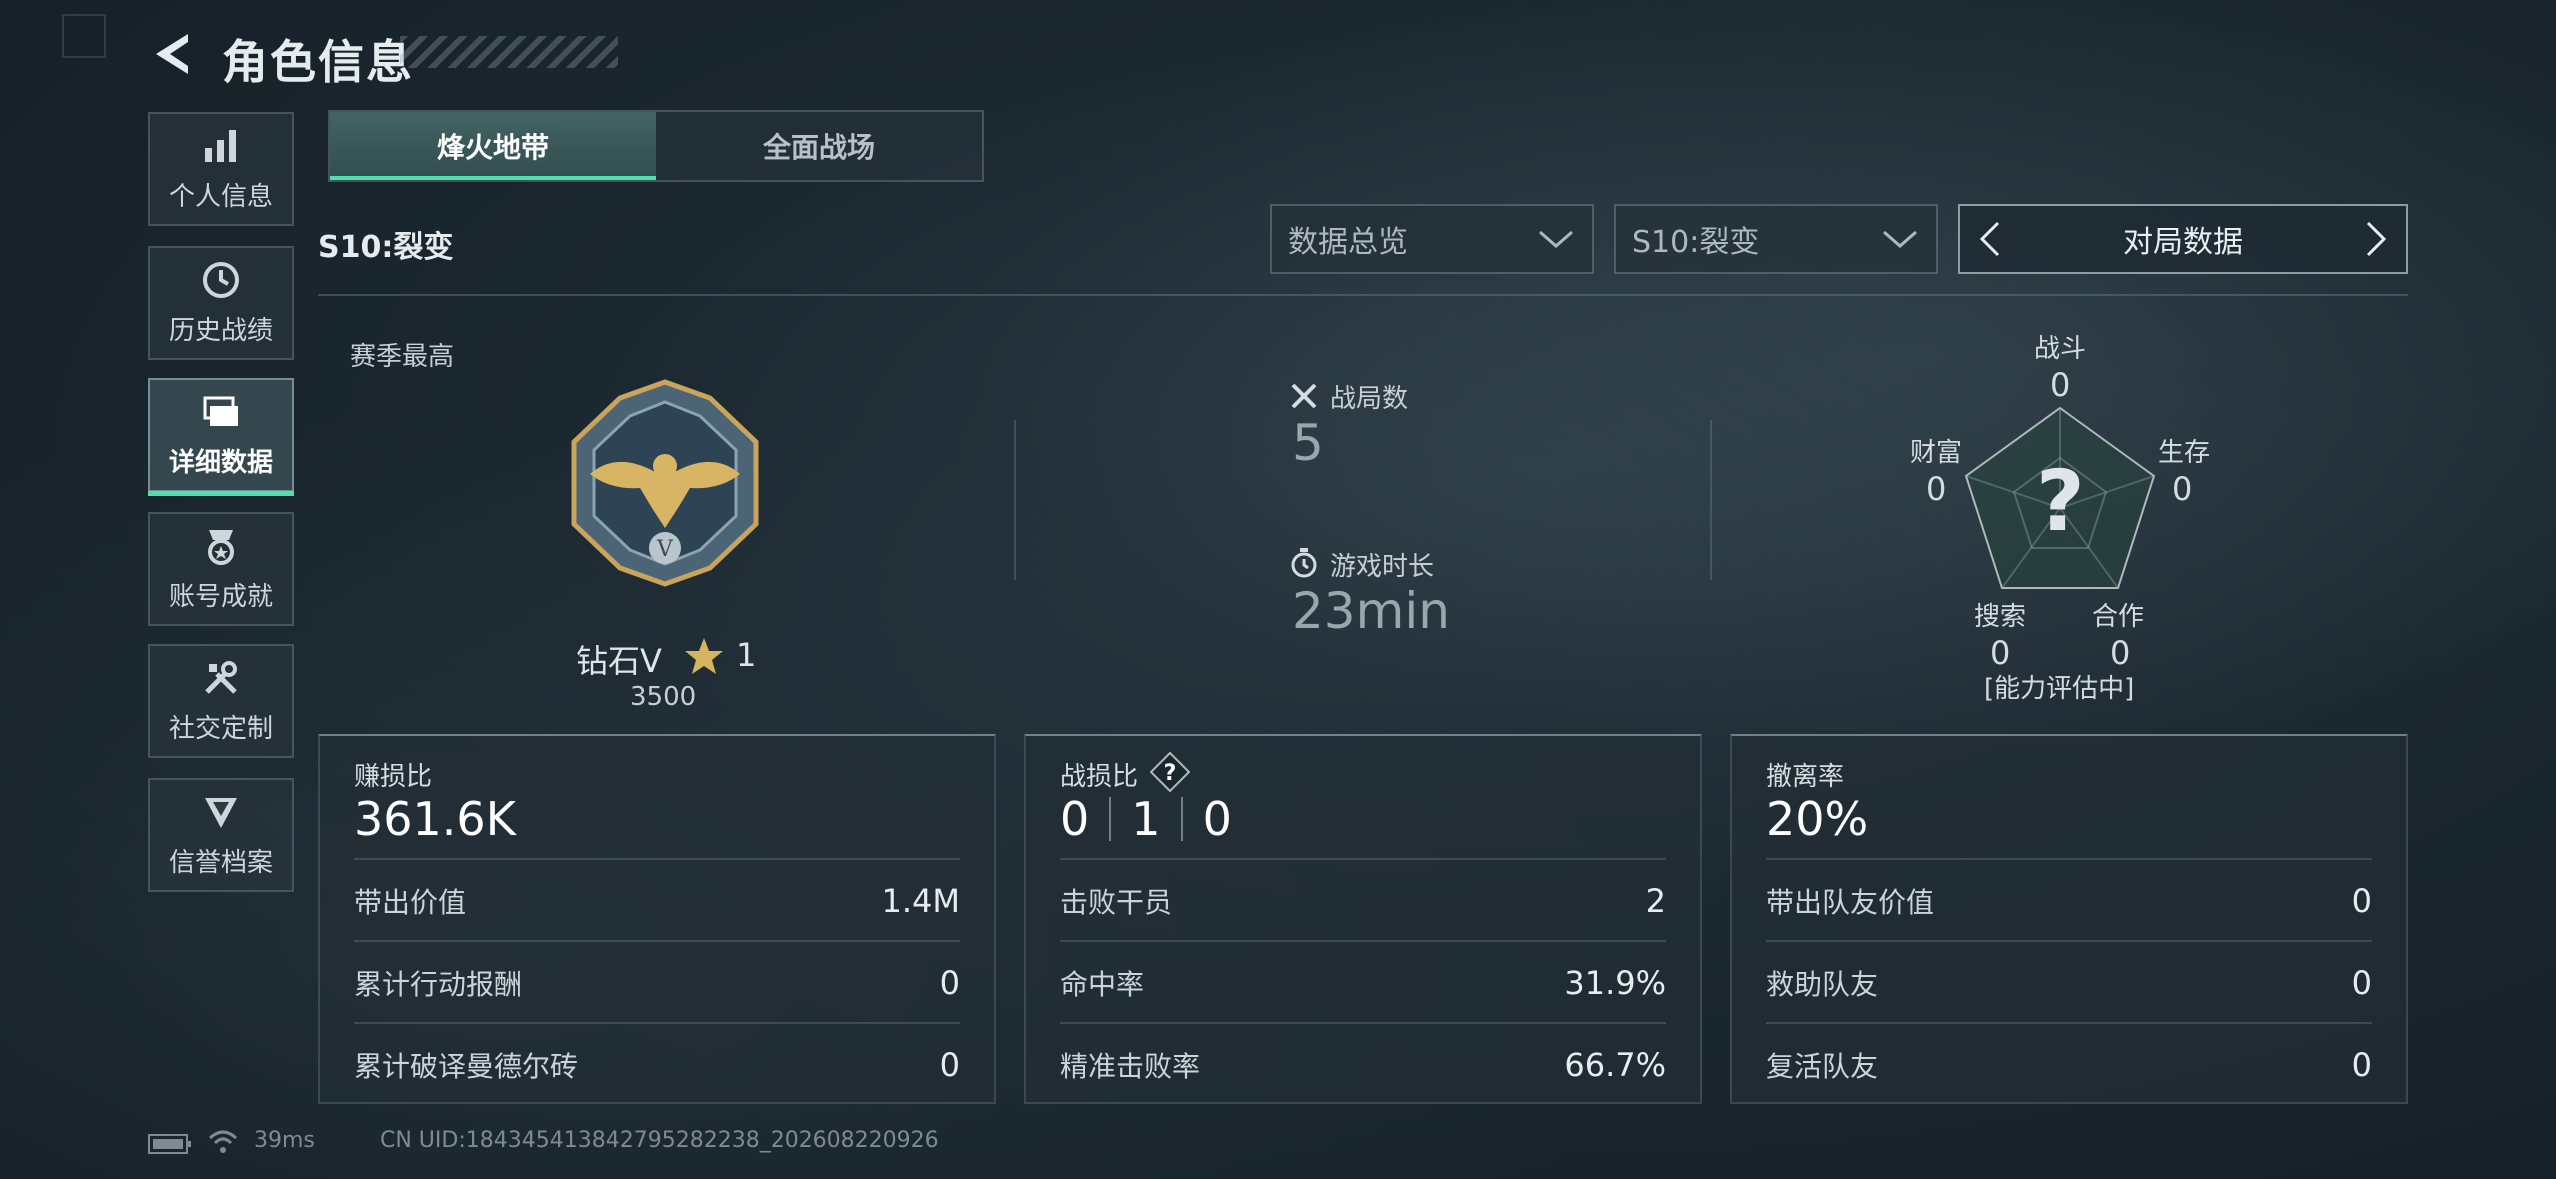  I want to click on clock-icon, so click(221, 279).